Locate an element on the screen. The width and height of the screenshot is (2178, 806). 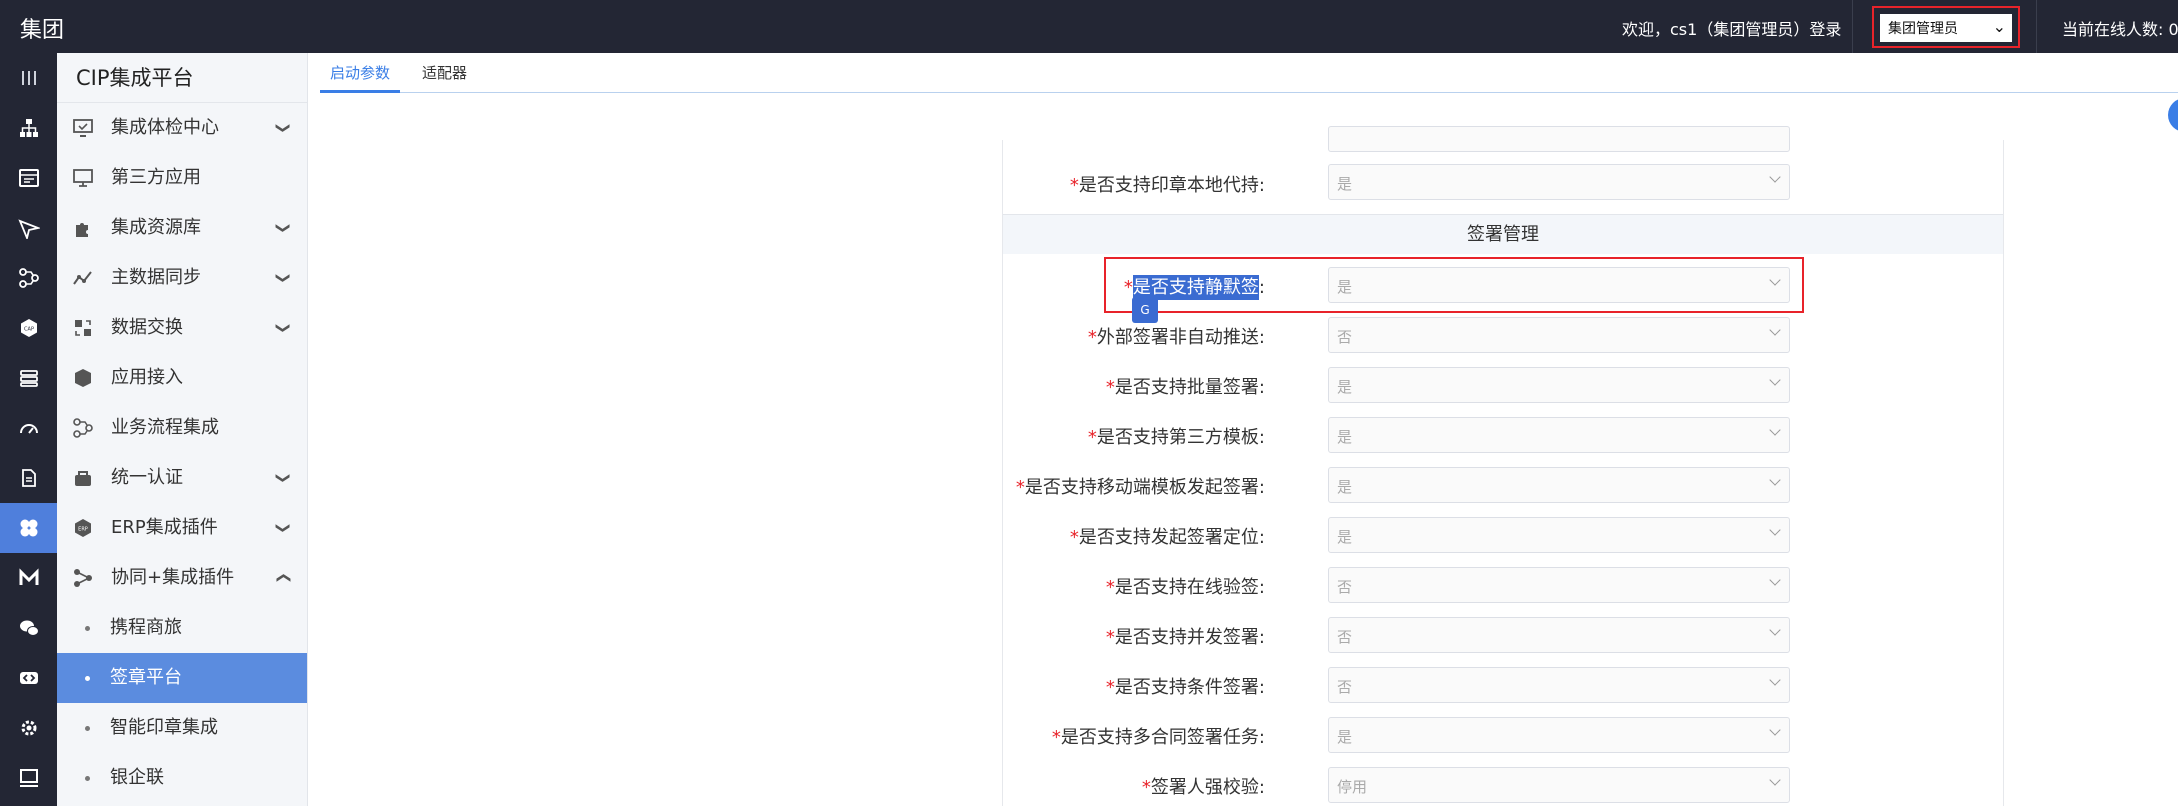
wechat-icon is located at coordinates (28, 628).